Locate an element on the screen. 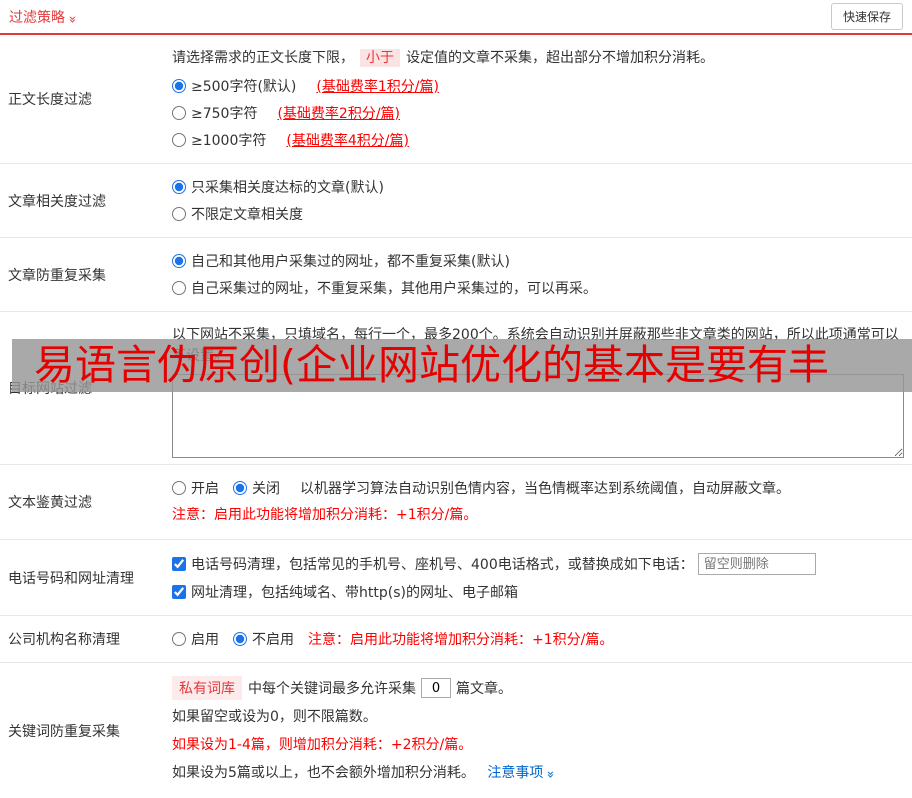 Image resolution: width=912 pixels, height=798 pixels. option-label: 自己采集过的网址，不重复采集，其他用户采集过的，可以再采。 is located at coordinates (394, 289).